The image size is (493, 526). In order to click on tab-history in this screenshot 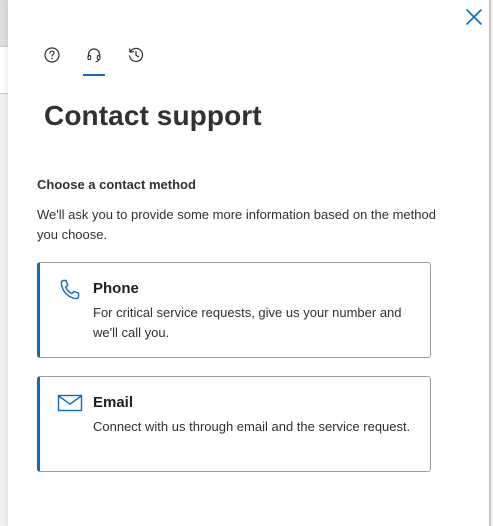, I will do `click(136, 61)`.